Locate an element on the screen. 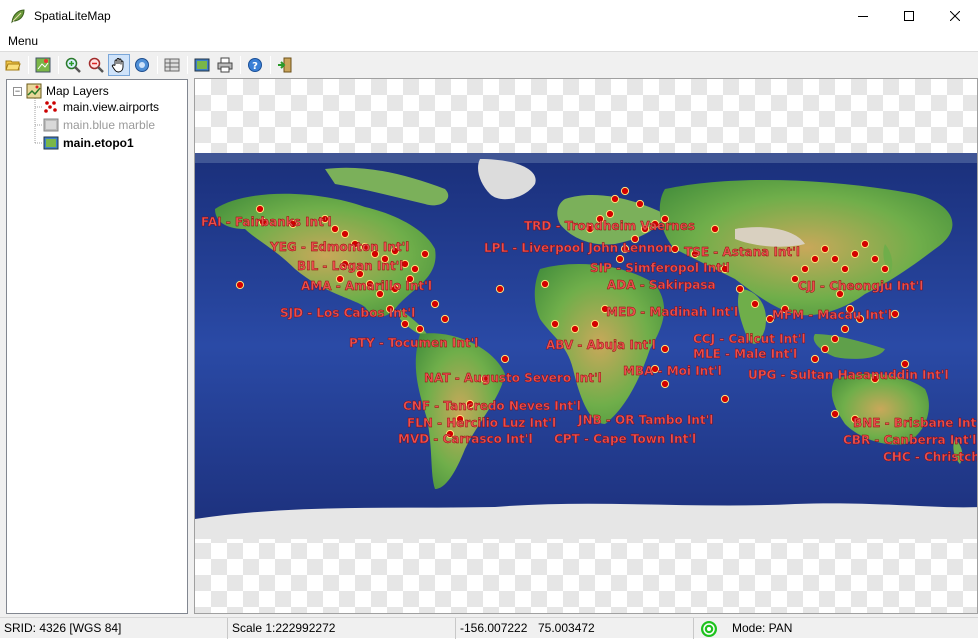 The image size is (978, 639). print-button is located at coordinates (225, 65).